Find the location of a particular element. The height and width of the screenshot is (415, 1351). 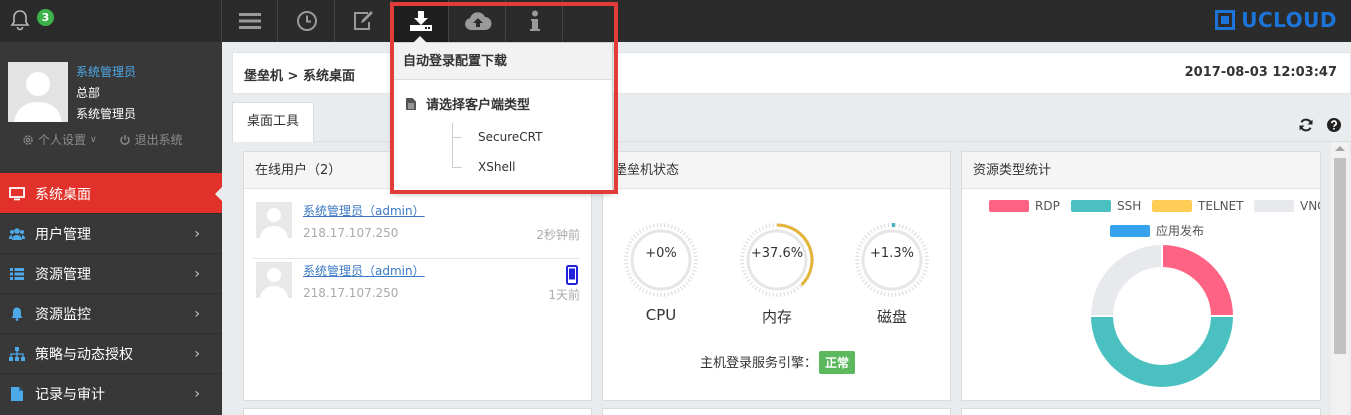

edit-button is located at coordinates (364, 21).